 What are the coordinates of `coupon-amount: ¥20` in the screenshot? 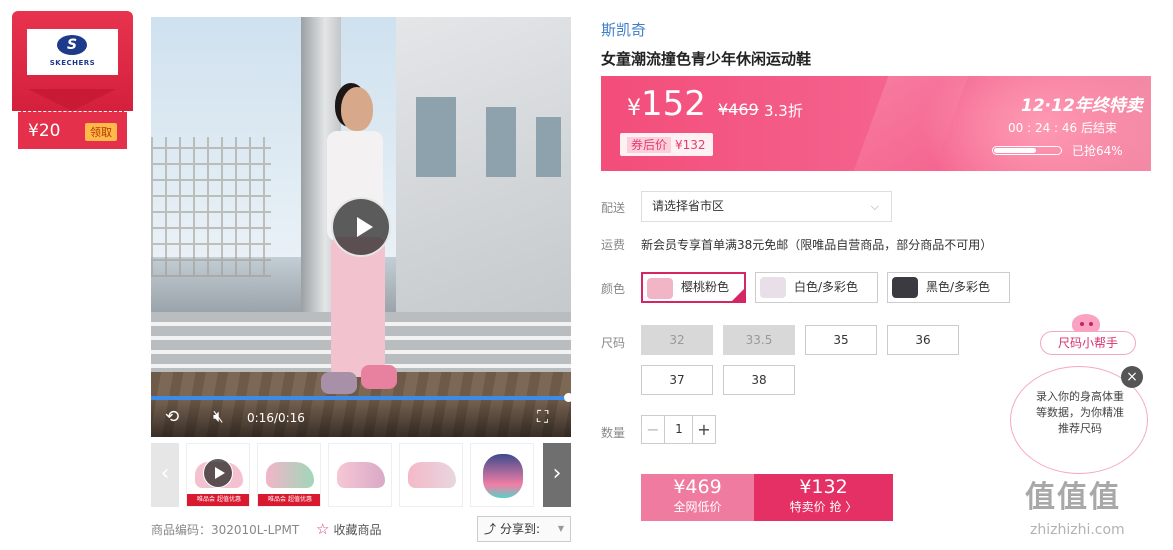 It's located at (44, 131).